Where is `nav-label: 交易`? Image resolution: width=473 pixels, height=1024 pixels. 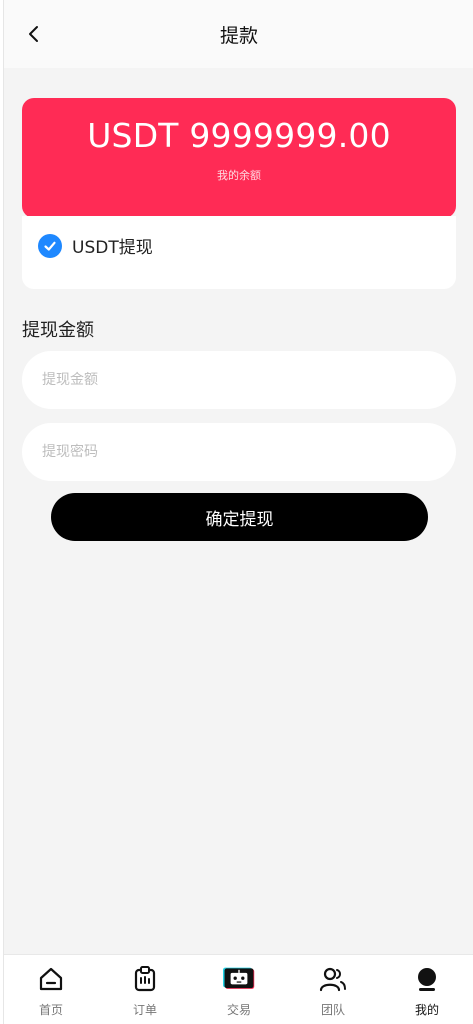
nav-label: 交易 is located at coordinates (238, 1010).